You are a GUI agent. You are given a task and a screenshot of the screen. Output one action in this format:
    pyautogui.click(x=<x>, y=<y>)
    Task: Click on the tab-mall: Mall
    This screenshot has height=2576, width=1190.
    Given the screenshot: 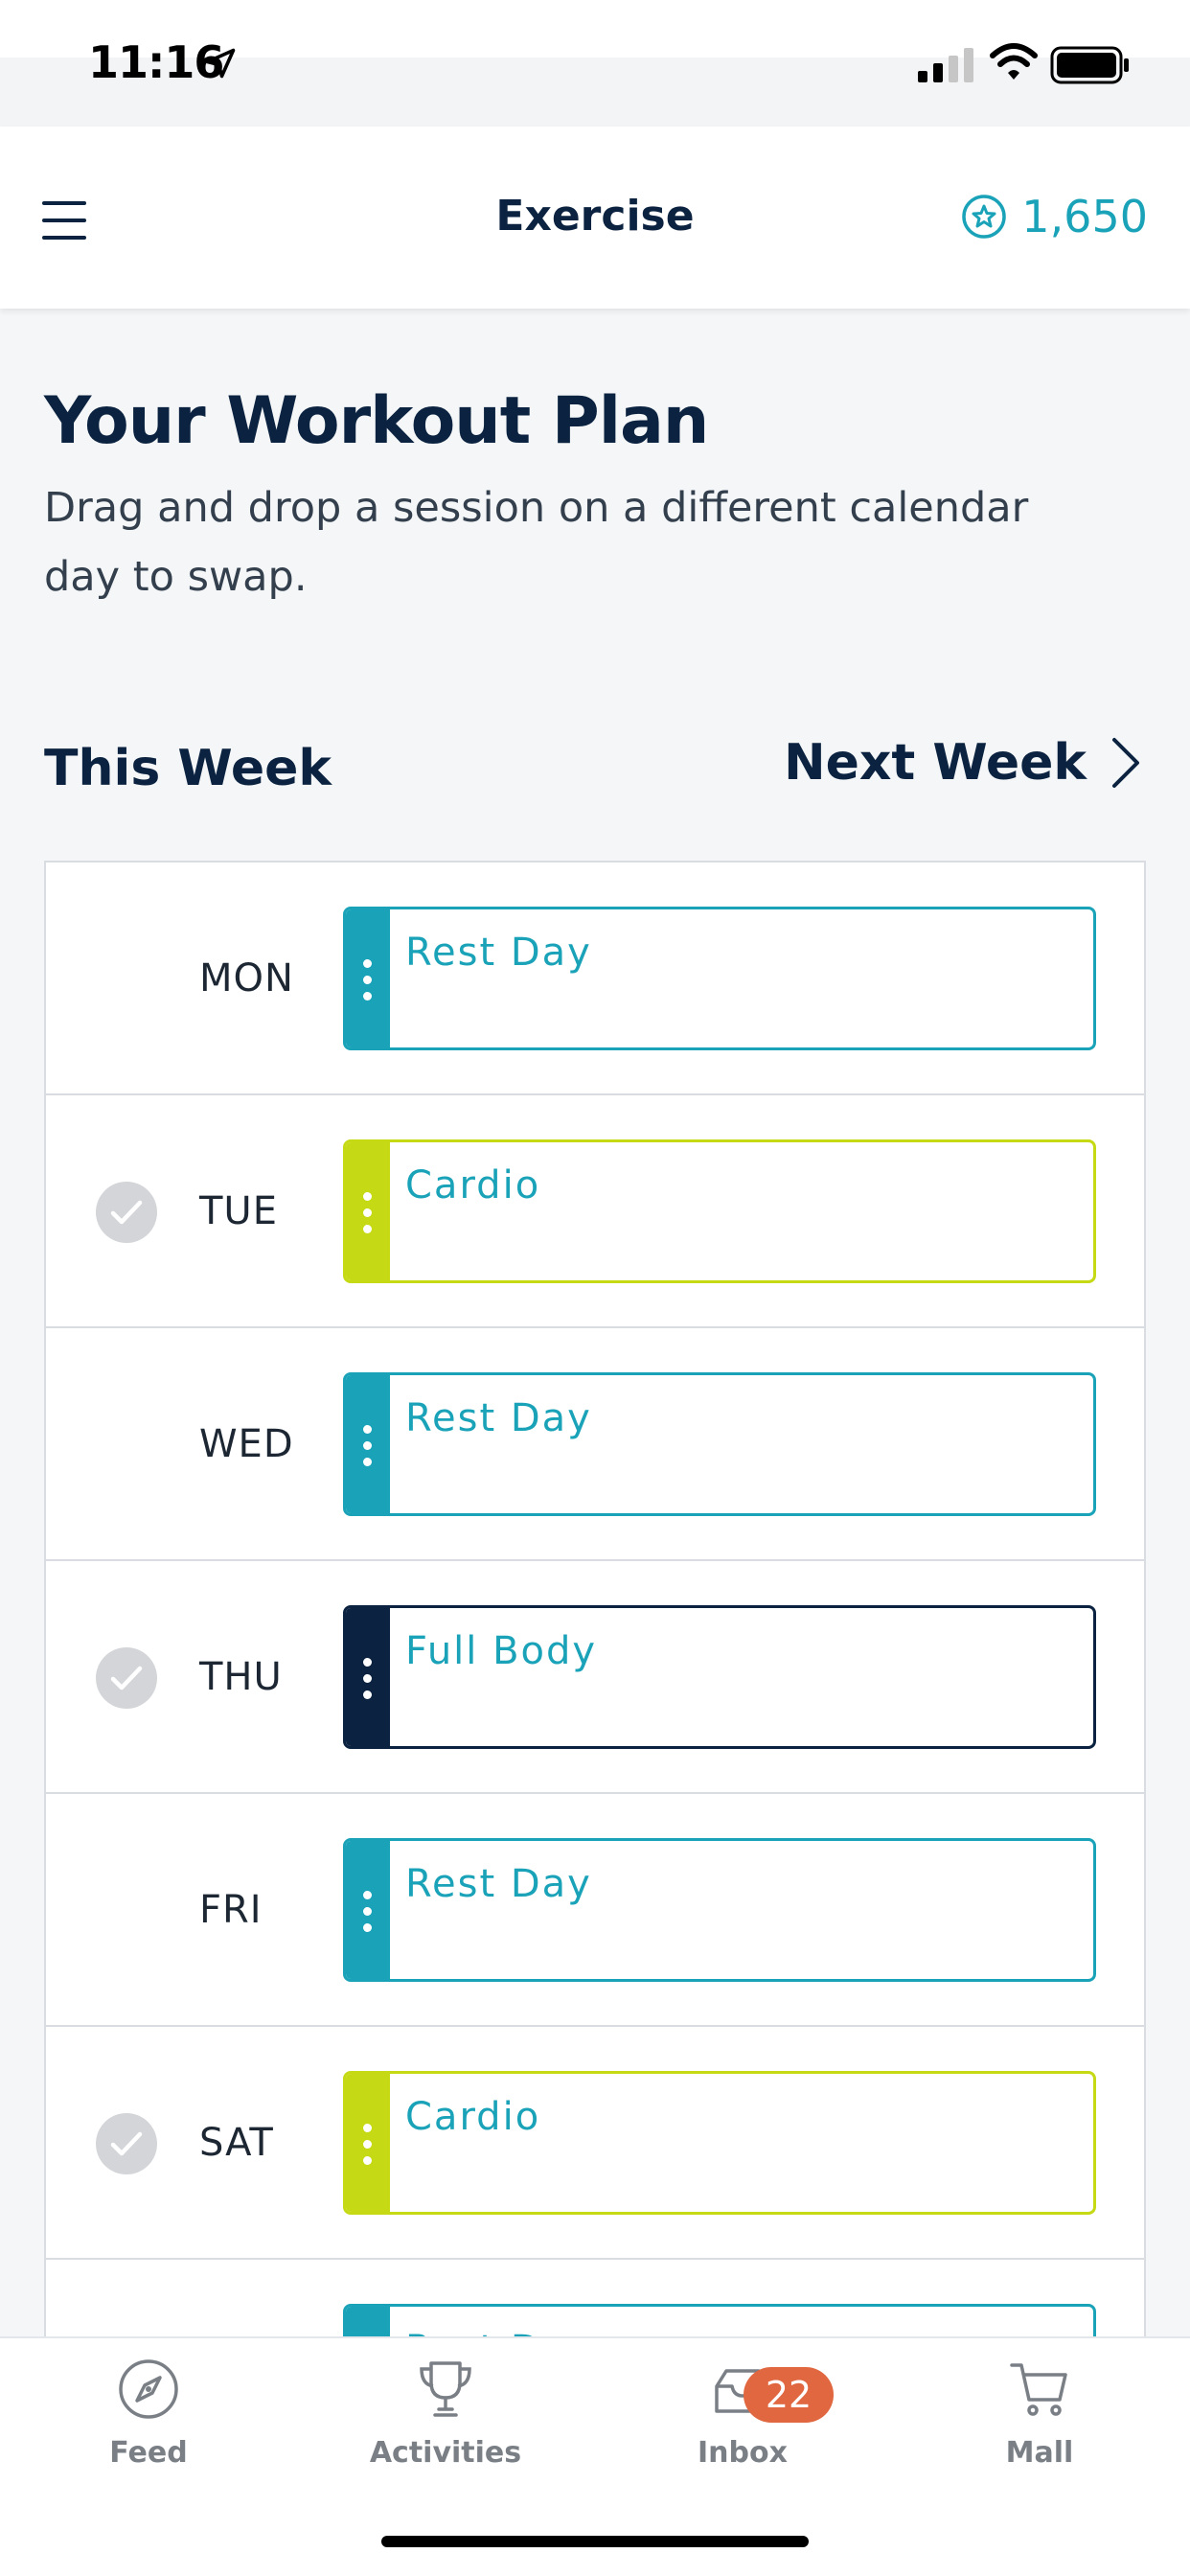 What is the action you would take?
    pyautogui.click(x=1039, y=2434)
    